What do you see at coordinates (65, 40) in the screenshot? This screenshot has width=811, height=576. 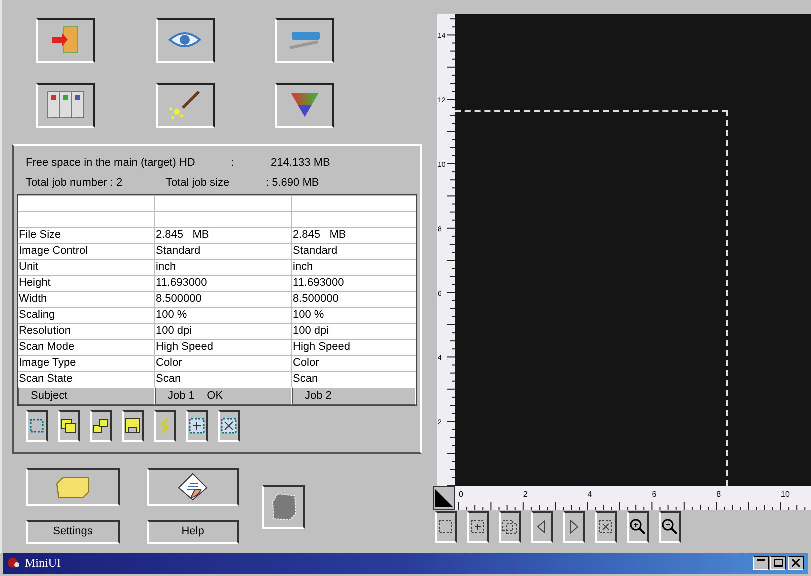 I see `exit-door-button` at bounding box center [65, 40].